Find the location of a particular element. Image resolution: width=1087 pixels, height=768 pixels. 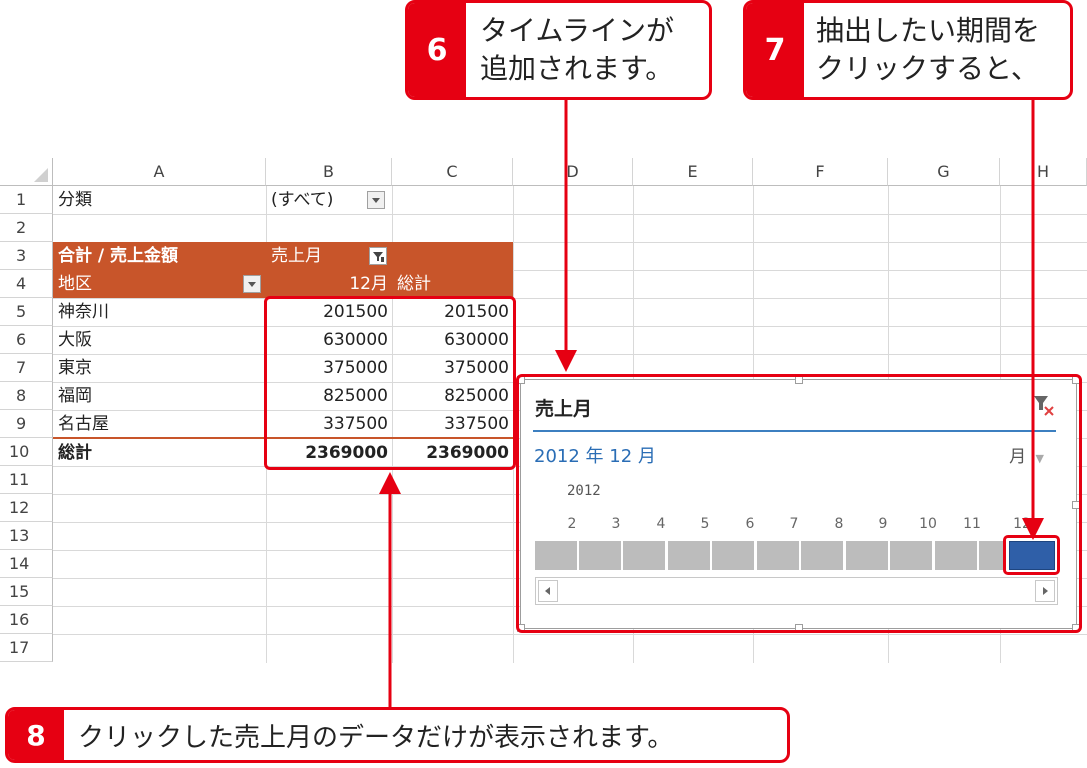

callout-8-number: 8 is located at coordinates (36, 735).